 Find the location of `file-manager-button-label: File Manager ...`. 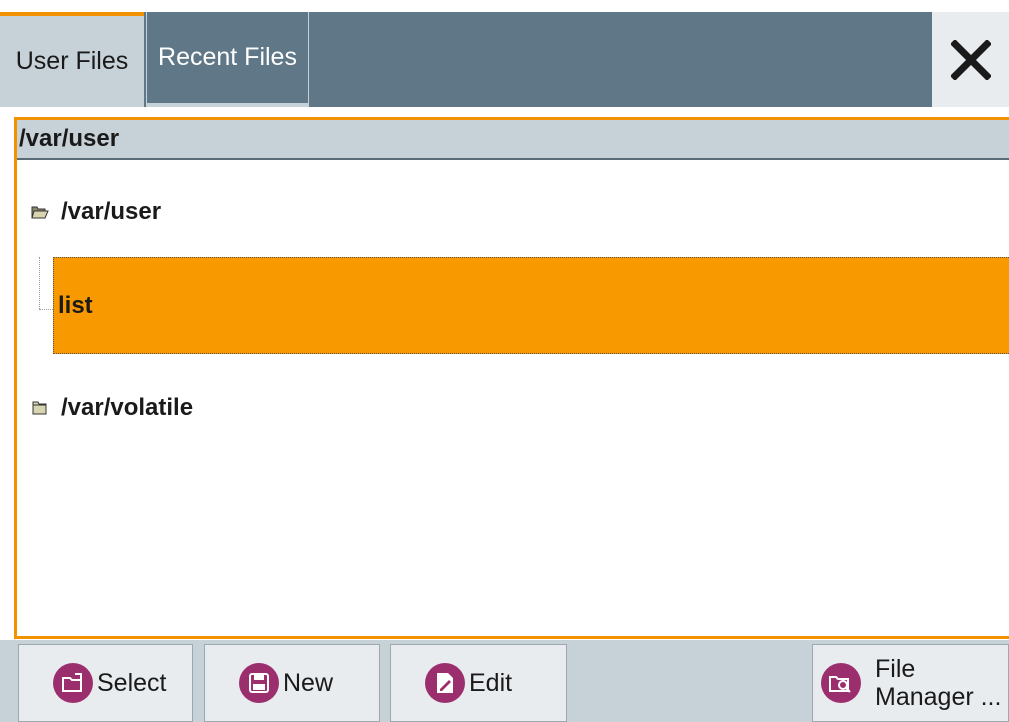

file-manager-button-label: File Manager ... is located at coordinates (938, 683).